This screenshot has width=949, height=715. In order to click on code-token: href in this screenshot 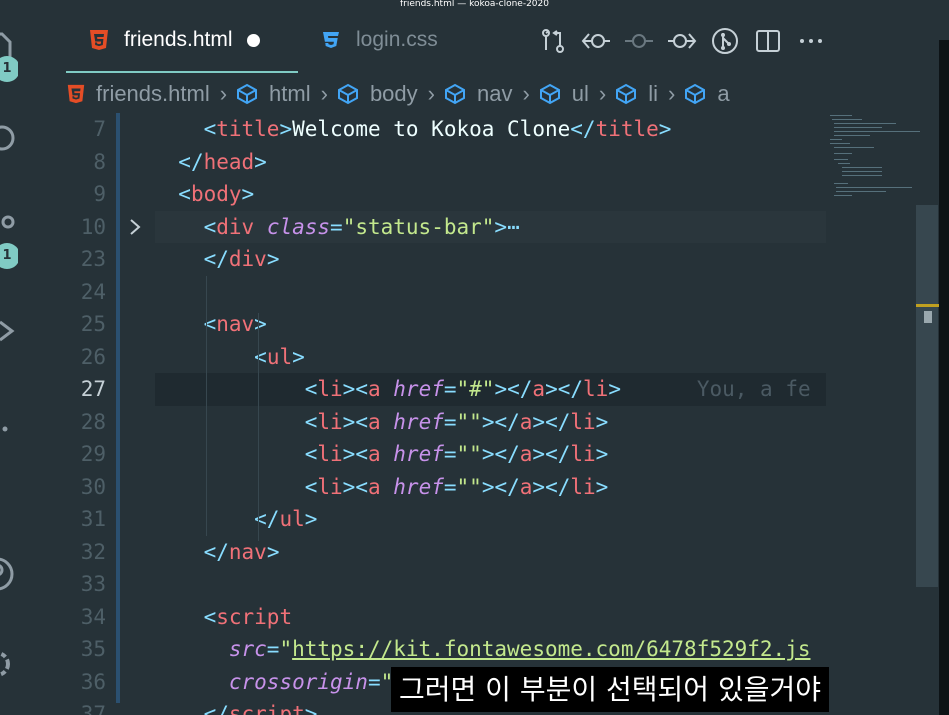, I will do `click(418, 486)`.